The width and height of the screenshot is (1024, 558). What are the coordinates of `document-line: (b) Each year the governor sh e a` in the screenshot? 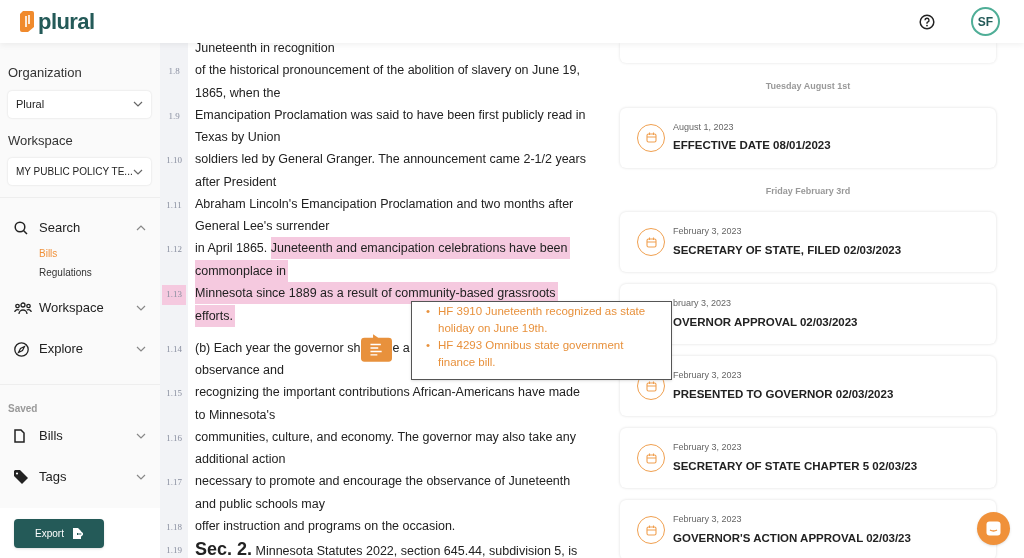 It's located at (299, 347).